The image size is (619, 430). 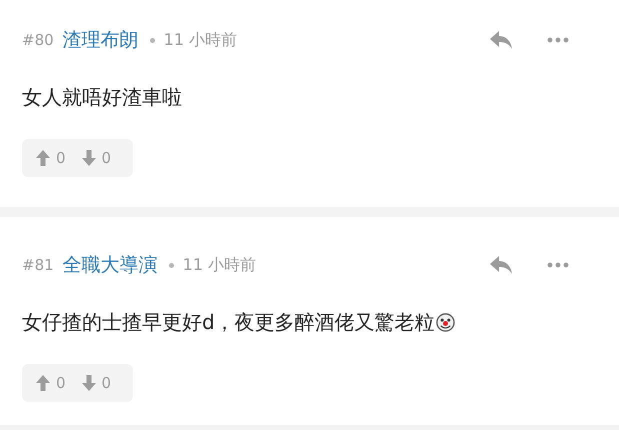 What do you see at coordinates (102, 97) in the screenshot?
I see `comment-text: 女人就唔好渣車啦` at bounding box center [102, 97].